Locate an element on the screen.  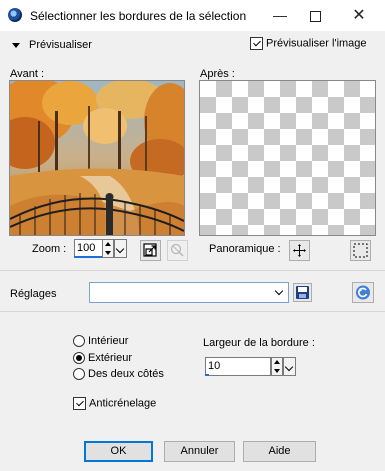
preview-image-checkbox: Prévisualiser l'image is located at coordinates (308, 43).